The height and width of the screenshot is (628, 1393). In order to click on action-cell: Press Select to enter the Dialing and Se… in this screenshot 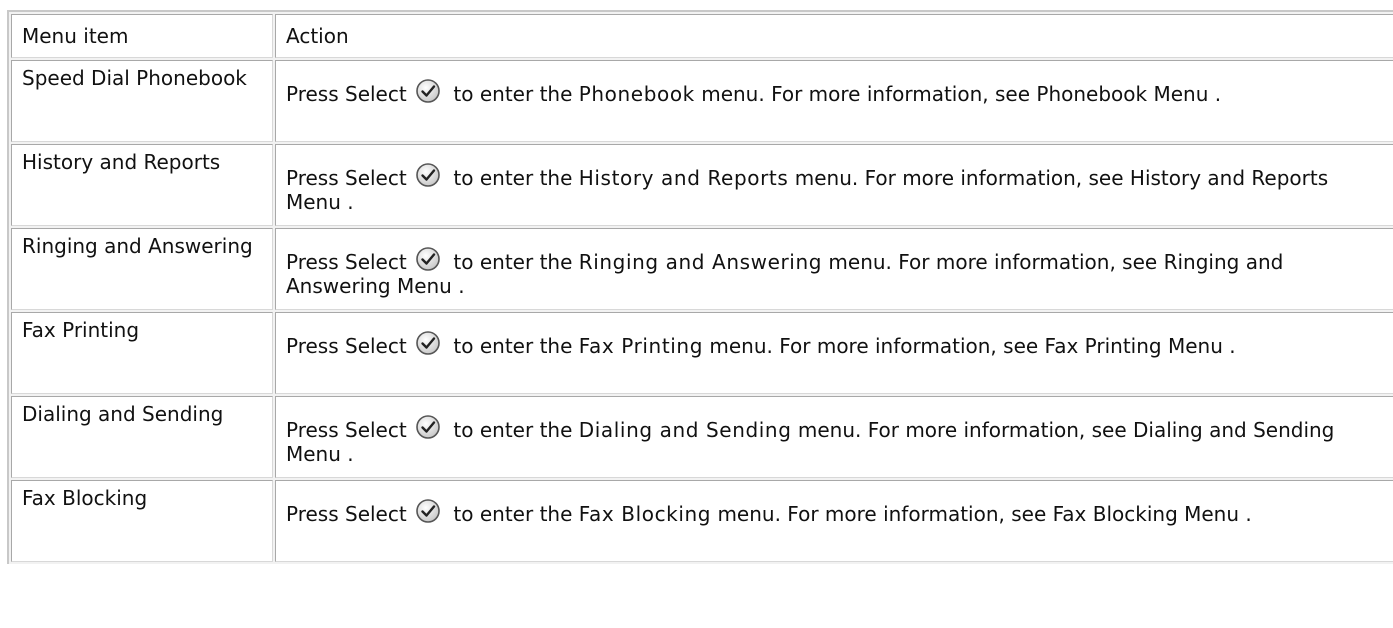, I will do `click(834, 437)`.